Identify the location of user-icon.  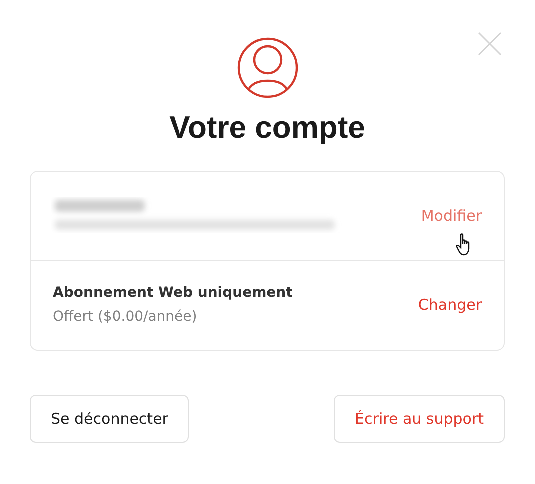
(267, 68).